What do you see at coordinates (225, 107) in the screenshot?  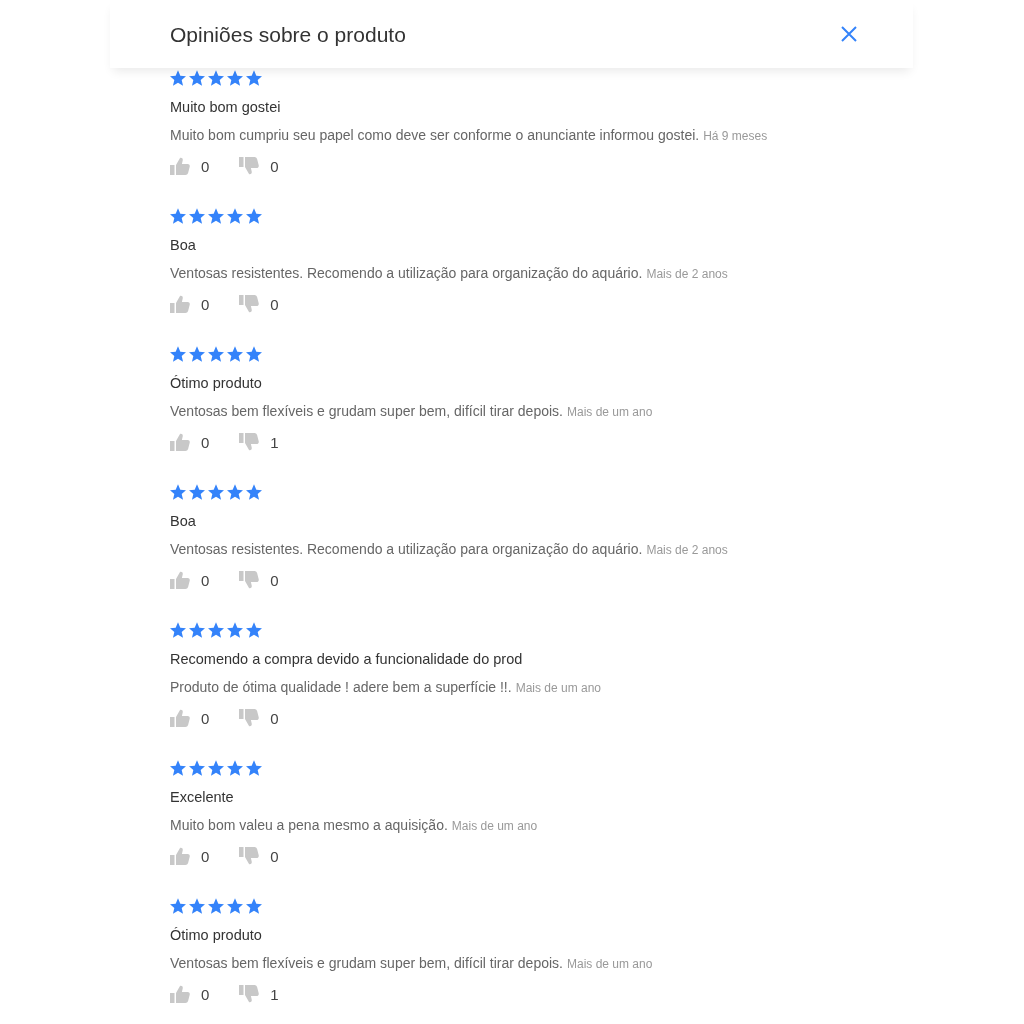 I see `review-title: Muito bom gostei` at bounding box center [225, 107].